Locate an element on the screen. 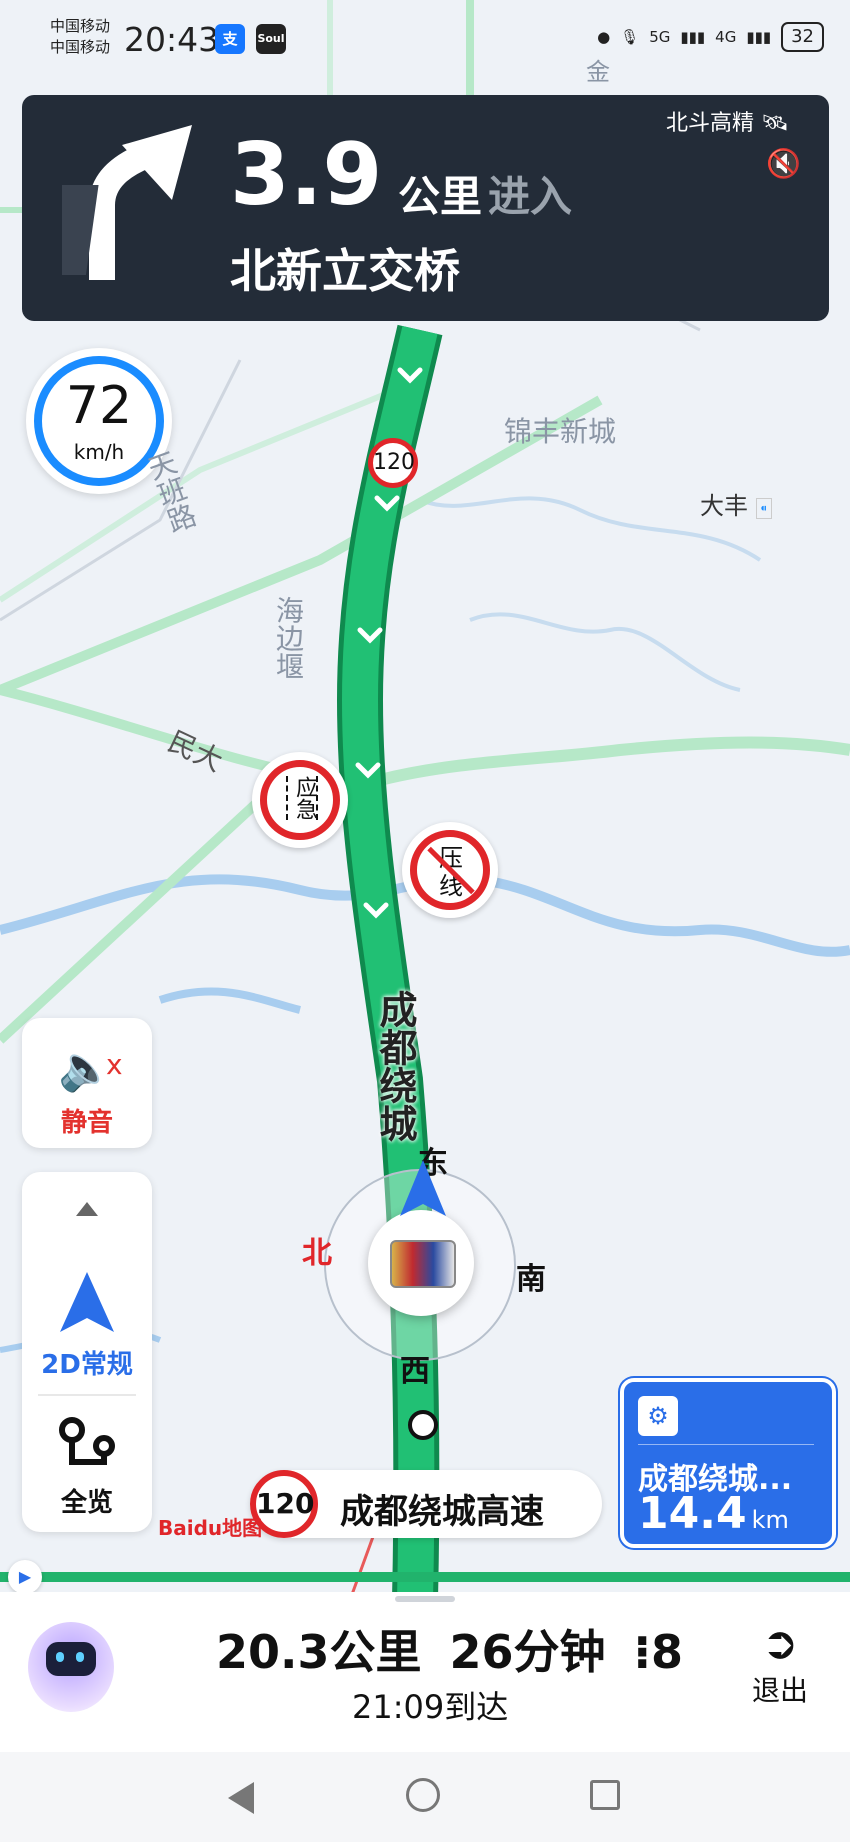  target-road-name: 北新立交桥 is located at coordinates (345, 271).